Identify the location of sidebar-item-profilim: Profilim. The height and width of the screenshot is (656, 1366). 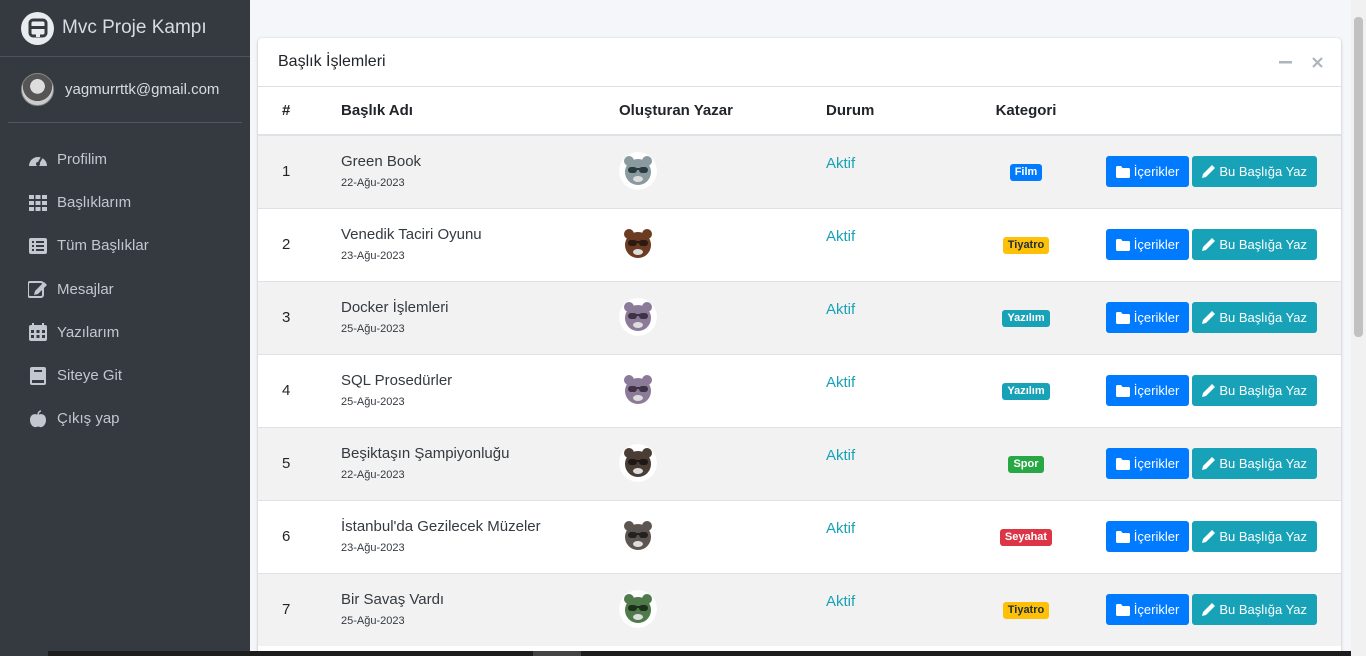
(125, 159).